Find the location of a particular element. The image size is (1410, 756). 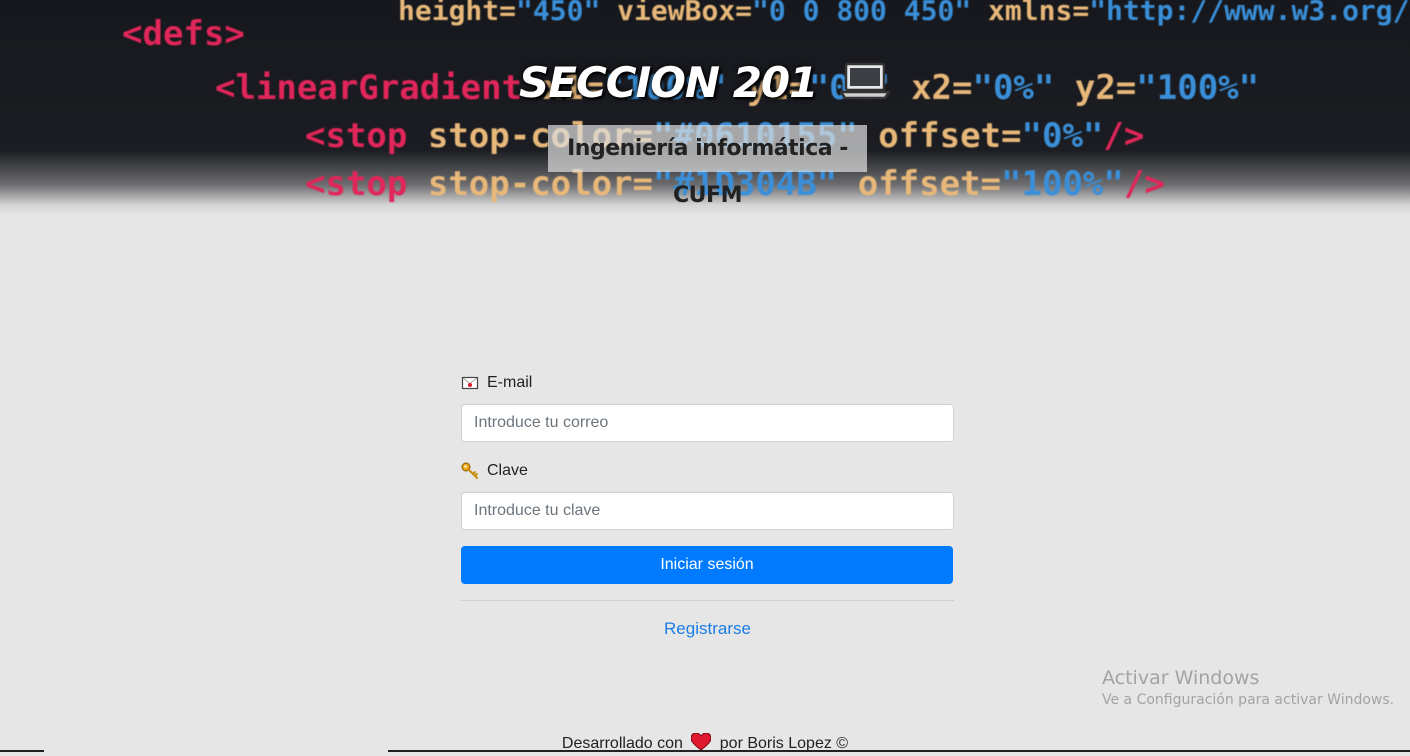

email-label-text: E-mail is located at coordinates (510, 382).